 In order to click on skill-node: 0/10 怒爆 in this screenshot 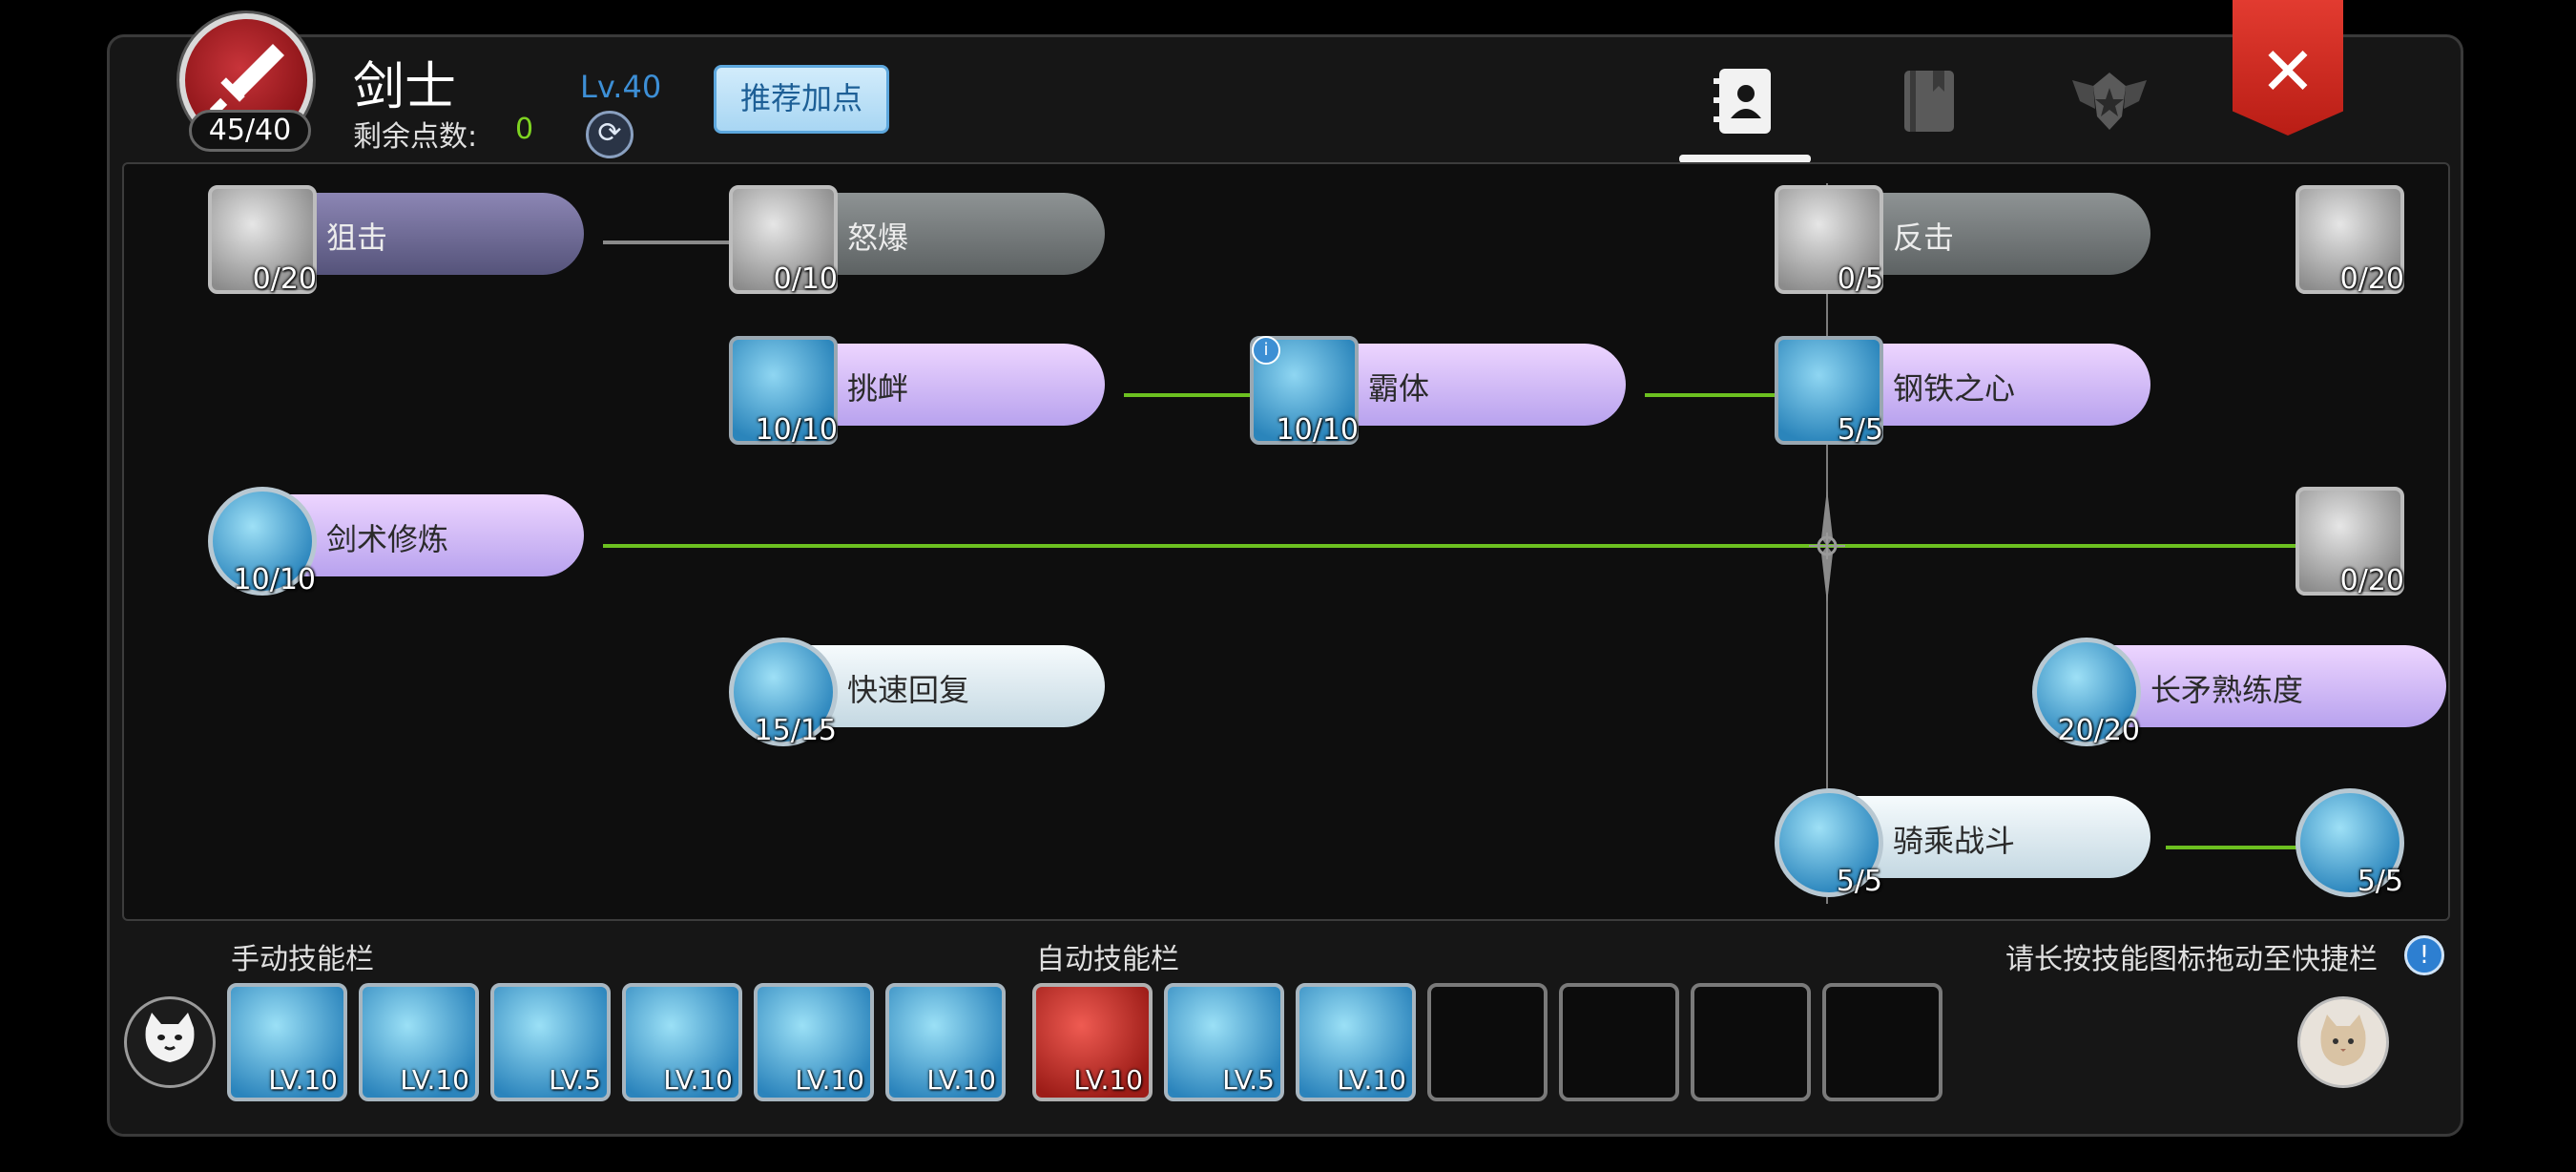, I will do `click(929, 240)`.